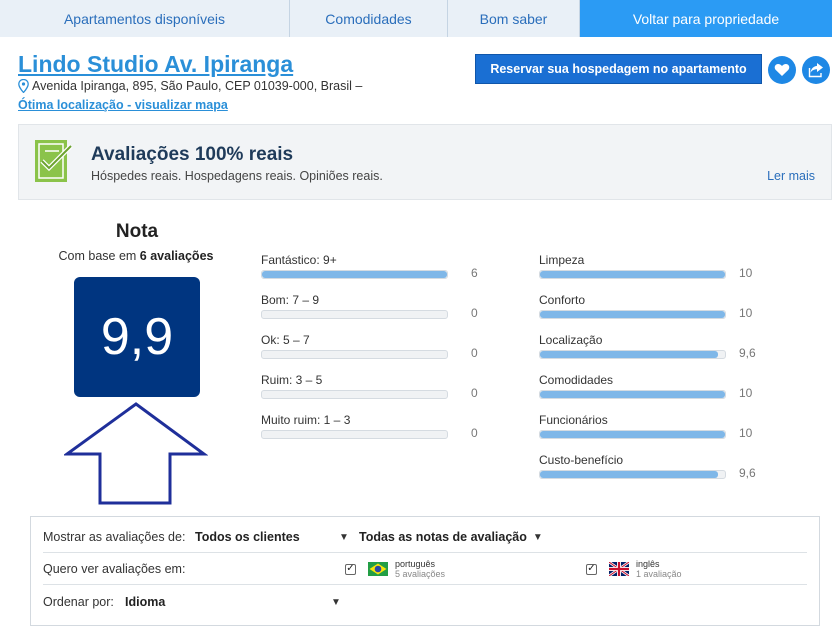 This screenshot has width=832, height=626. I want to click on score-bar-row: Custo-benefício 9,6, so click(654, 468).